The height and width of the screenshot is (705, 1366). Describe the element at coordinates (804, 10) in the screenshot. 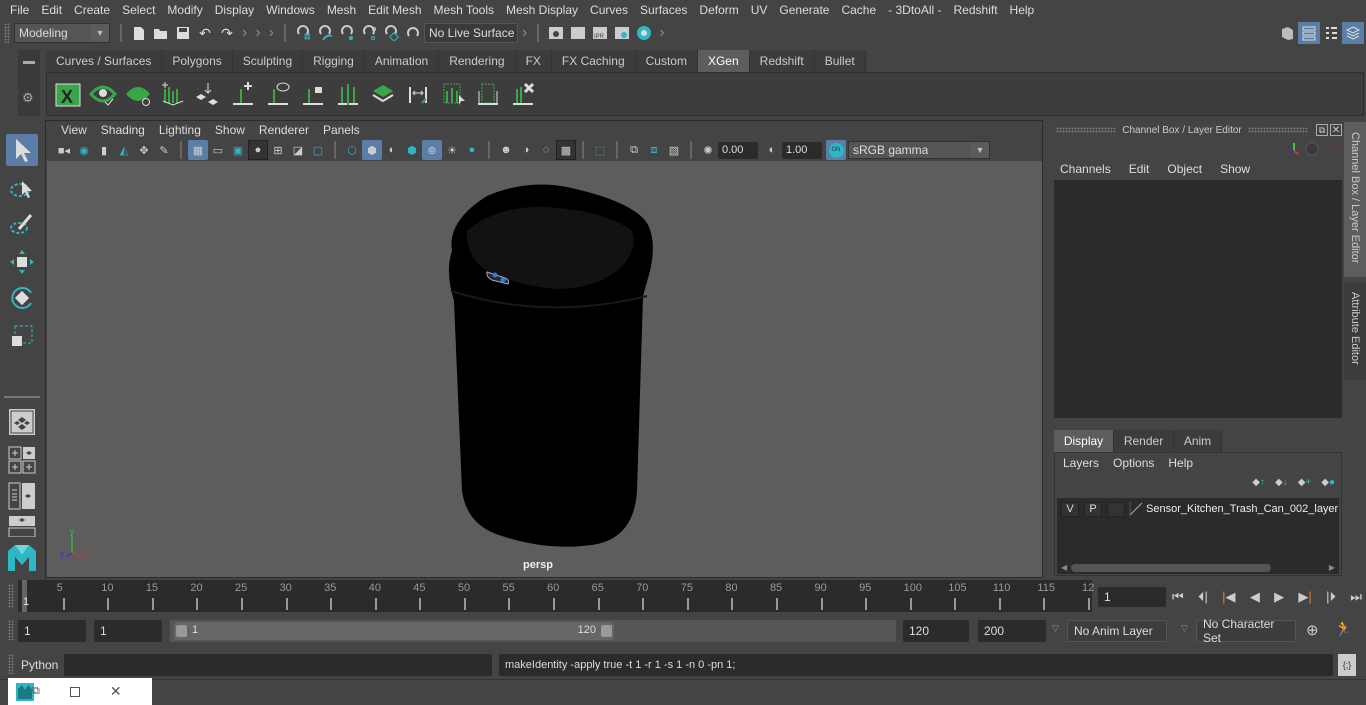

I see `menu-generate: Generate` at that location.